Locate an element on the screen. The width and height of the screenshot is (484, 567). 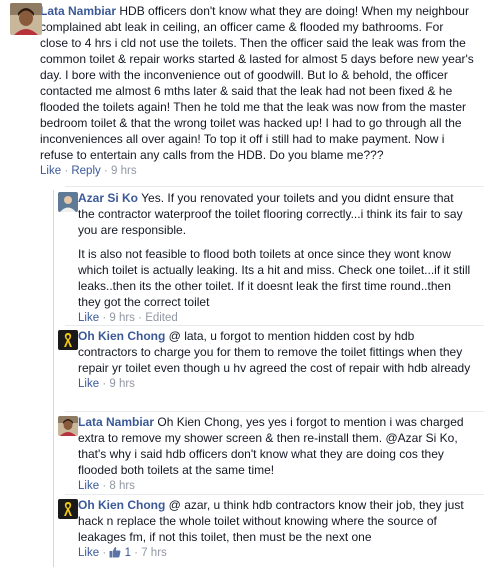
timestamp: 7 hrs is located at coordinates (154, 553).